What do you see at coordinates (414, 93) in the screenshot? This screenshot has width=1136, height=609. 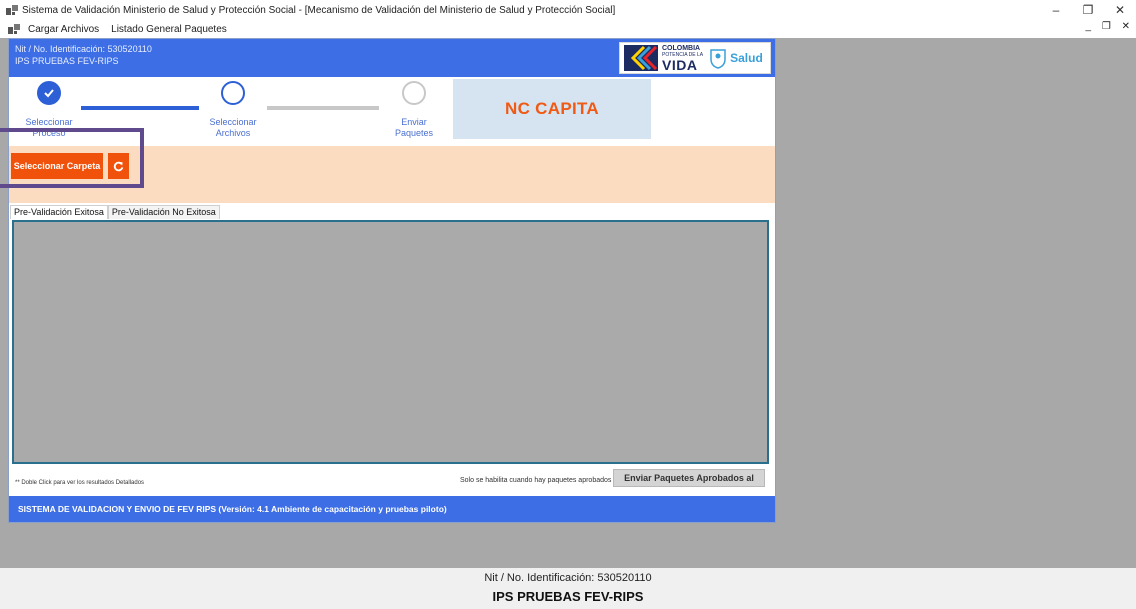 I see `step-3-circle` at bounding box center [414, 93].